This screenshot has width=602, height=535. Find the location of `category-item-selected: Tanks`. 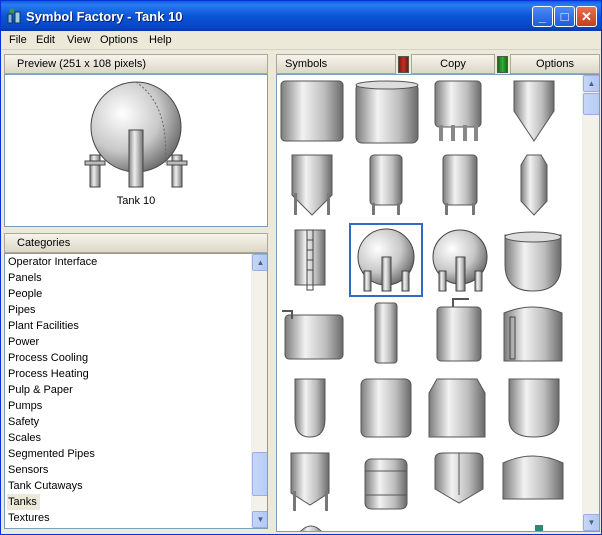

category-item-selected: Tanks is located at coordinates (23, 502).